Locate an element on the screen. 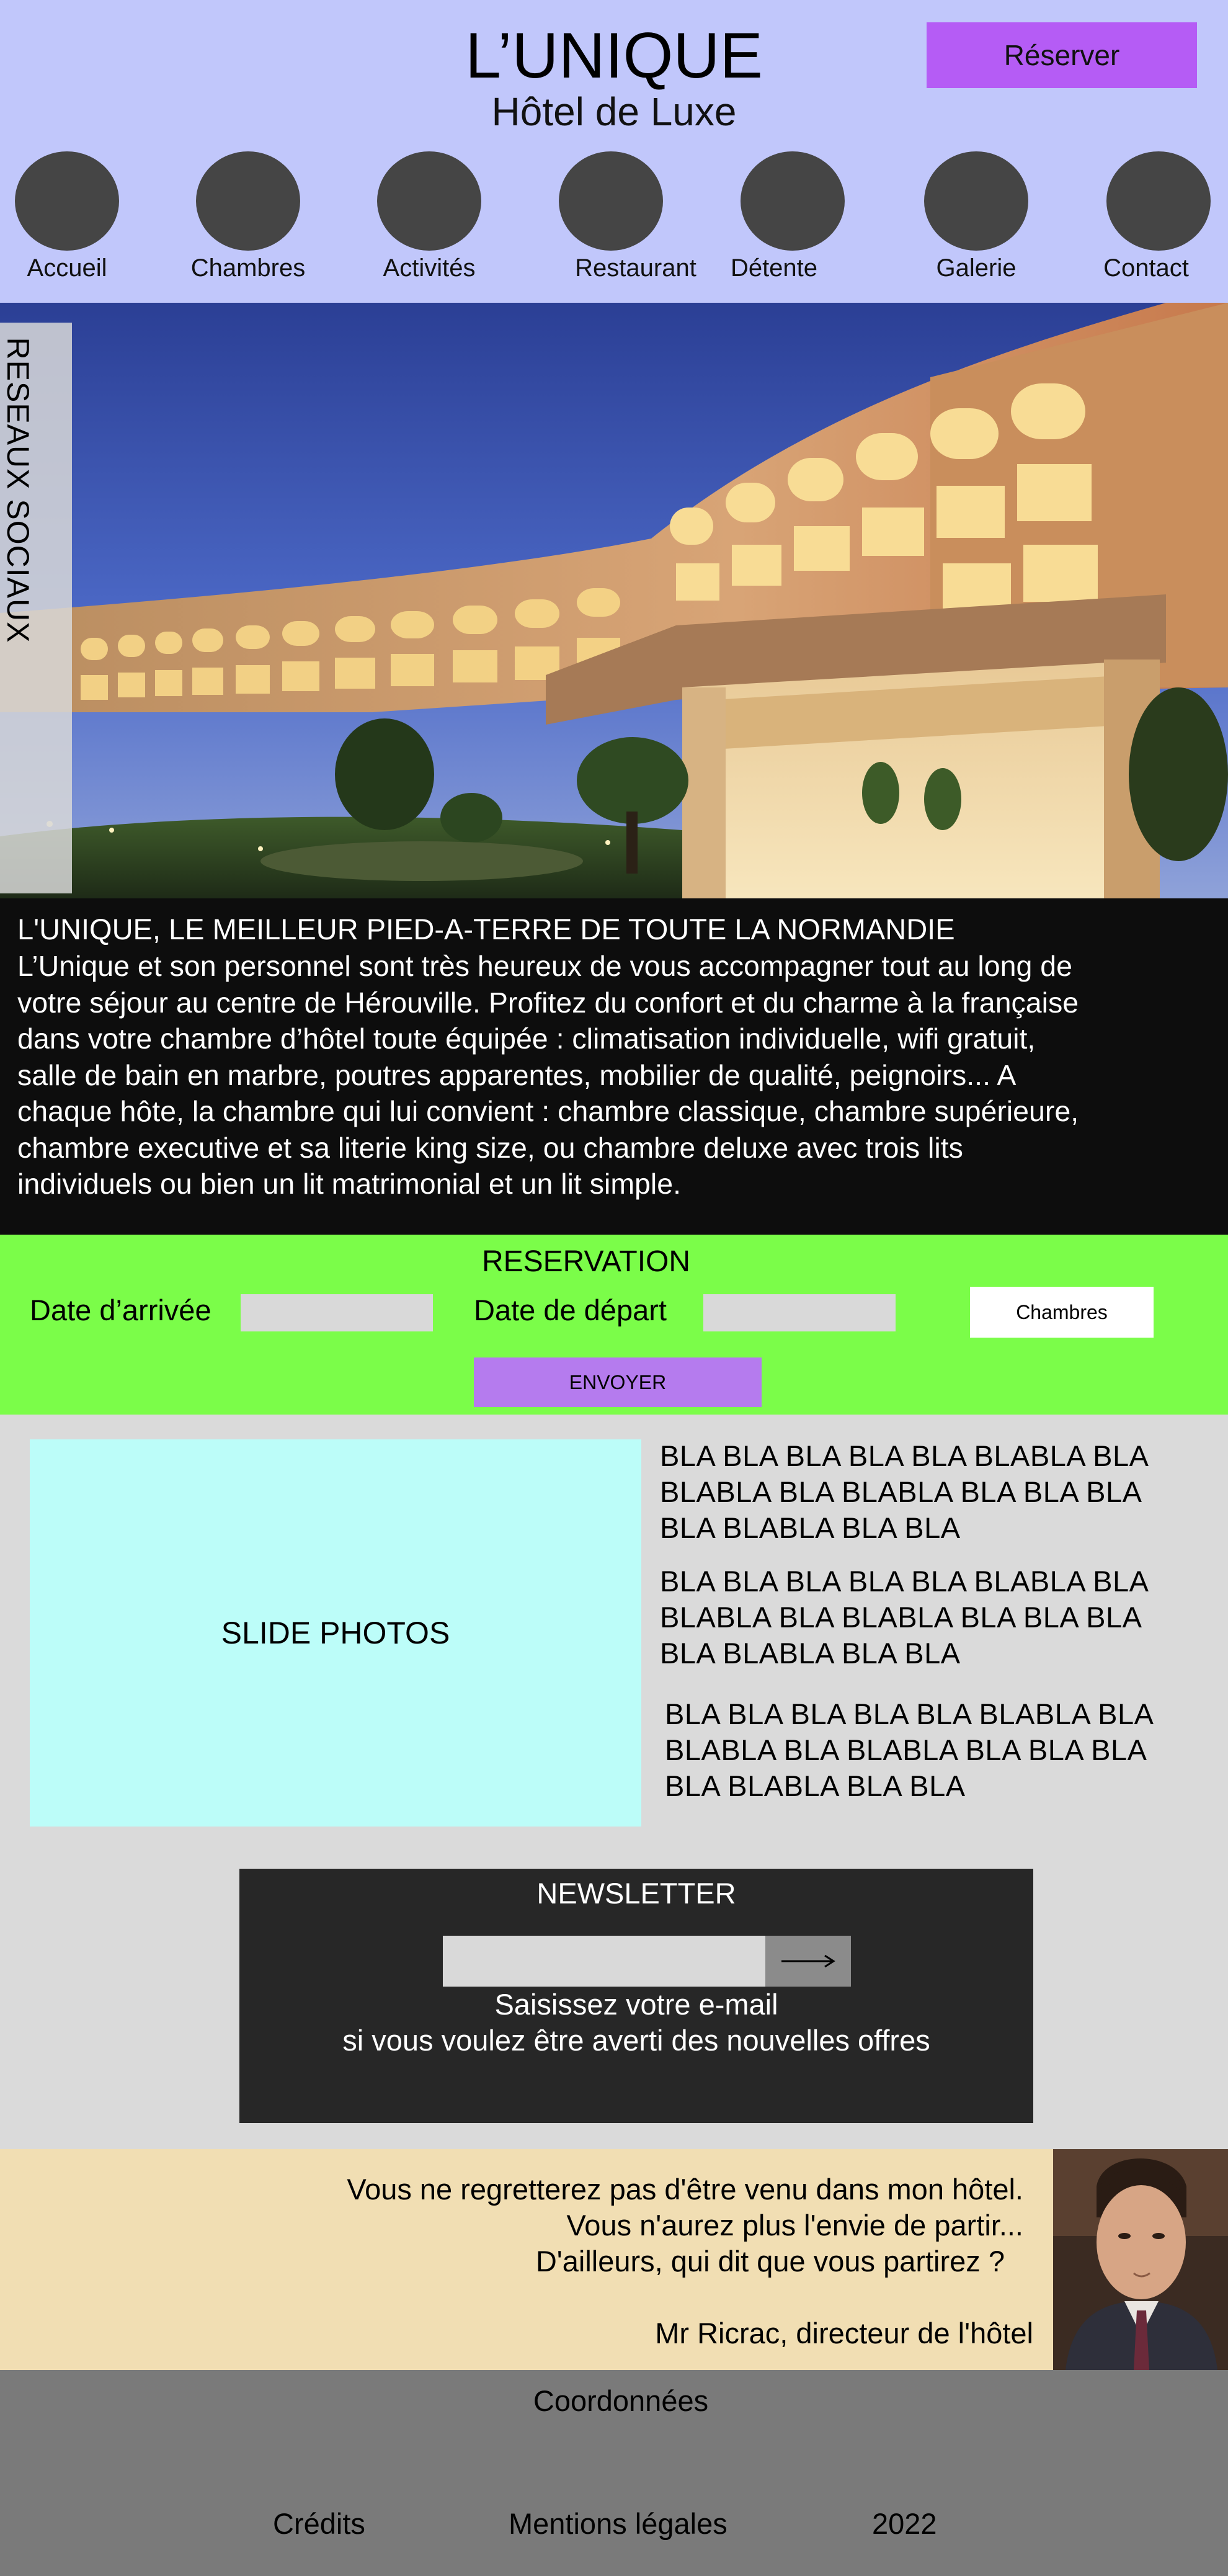 This screenshot has height=2576, width=1228. send-button: ENVOYER is located at coordinates (618, 1382).